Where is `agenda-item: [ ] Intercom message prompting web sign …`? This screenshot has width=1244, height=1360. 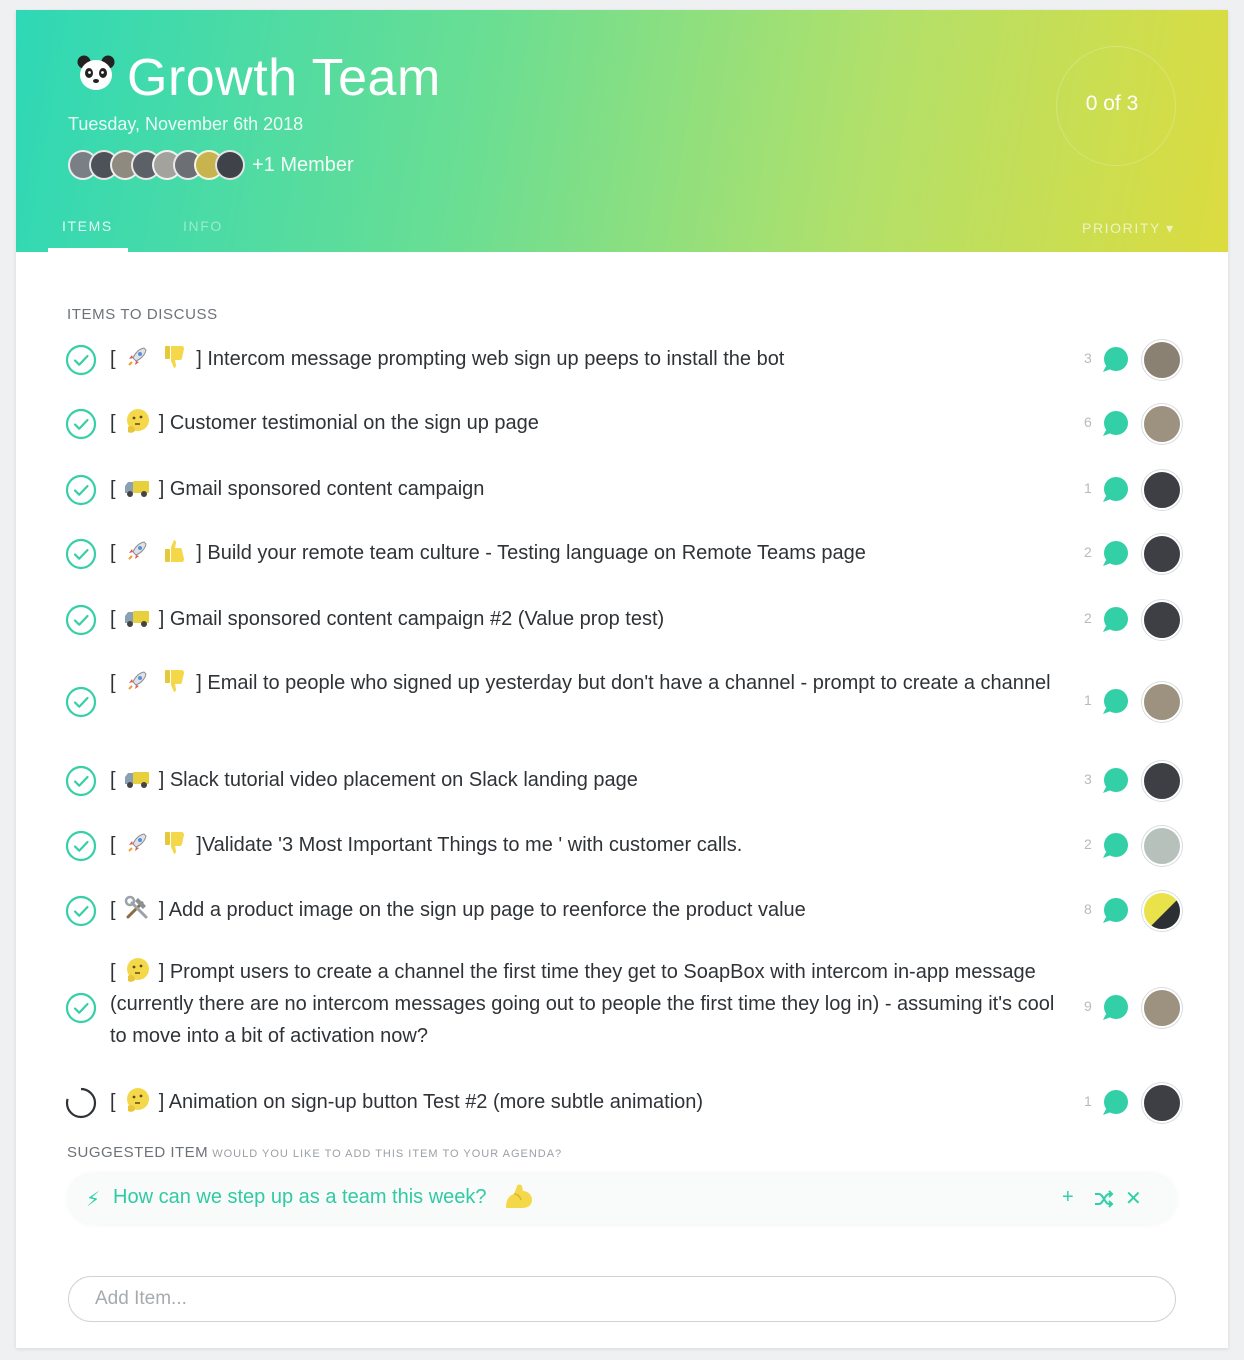 agenda-item: [ ] Intercom message prompting web sign … is located at coordinates (630, 360).